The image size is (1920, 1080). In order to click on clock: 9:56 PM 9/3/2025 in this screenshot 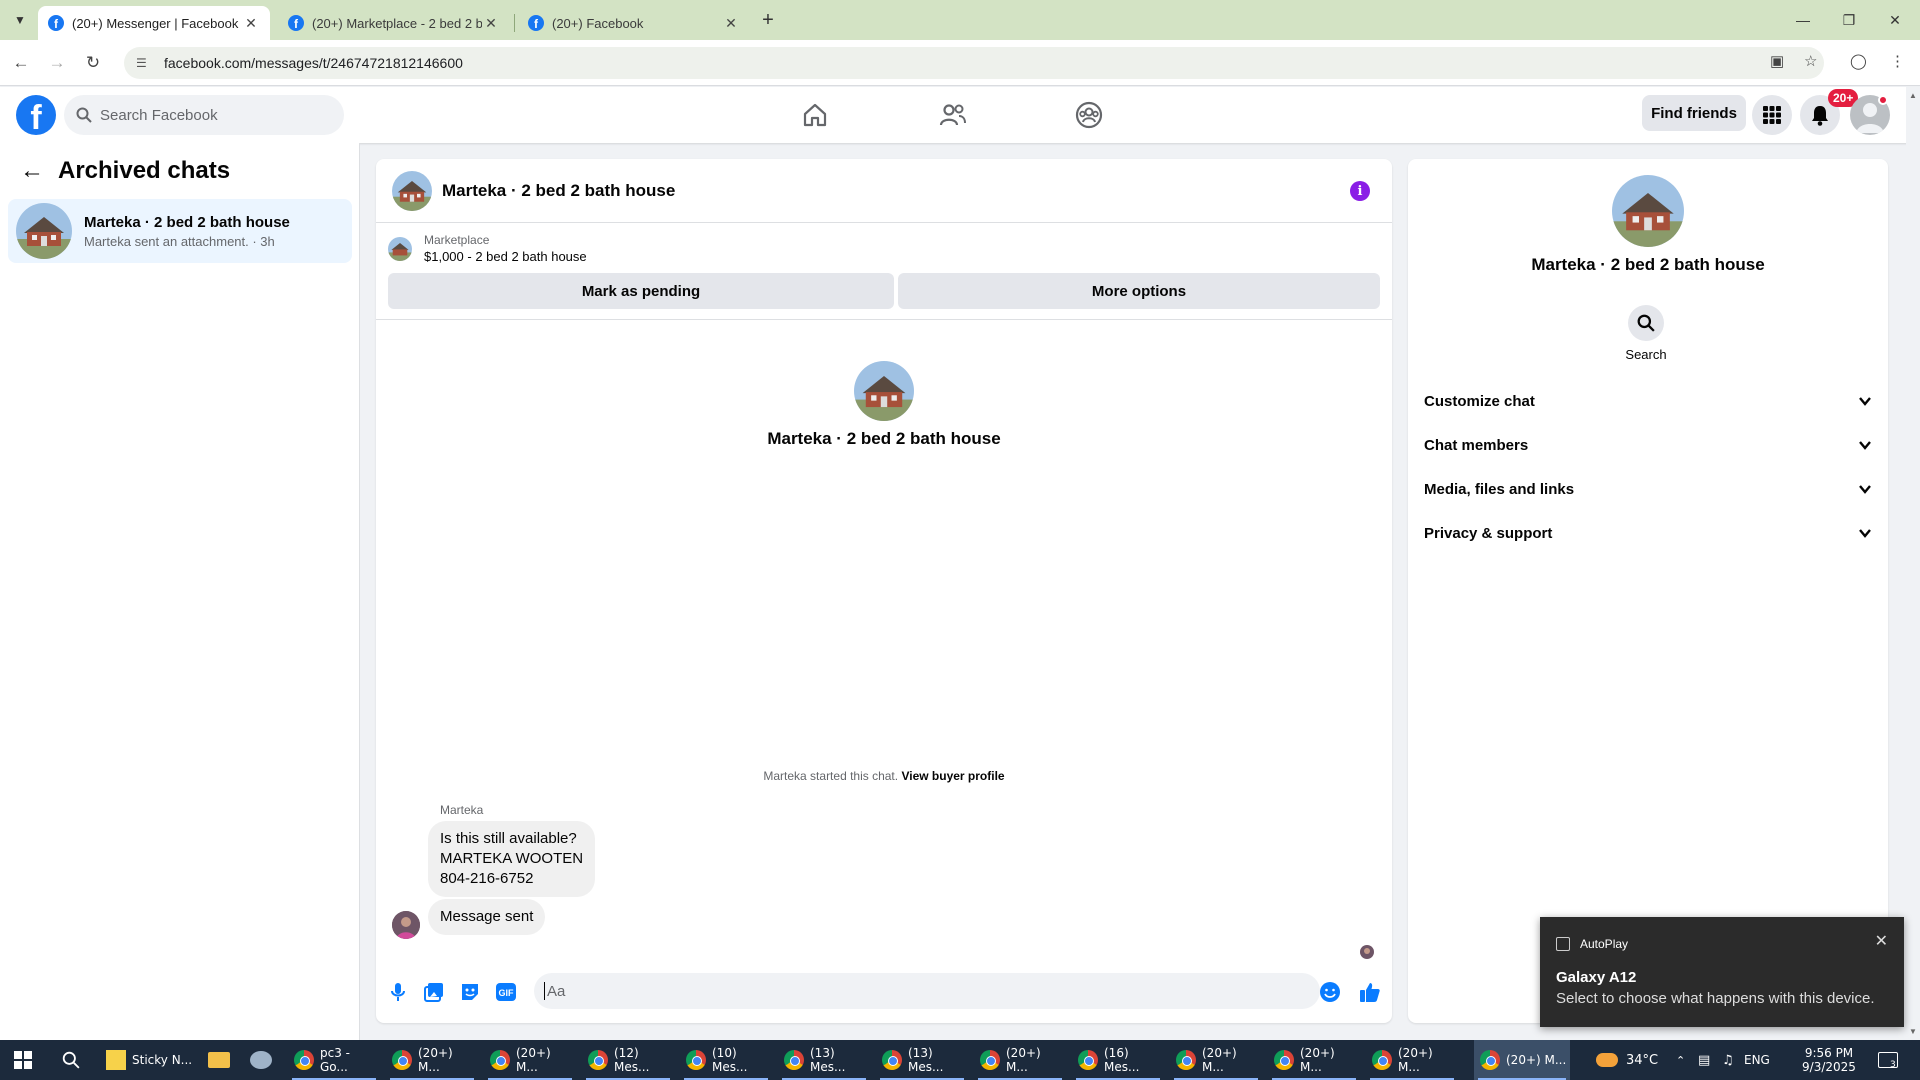, I will do `click(1829, 1060)`.